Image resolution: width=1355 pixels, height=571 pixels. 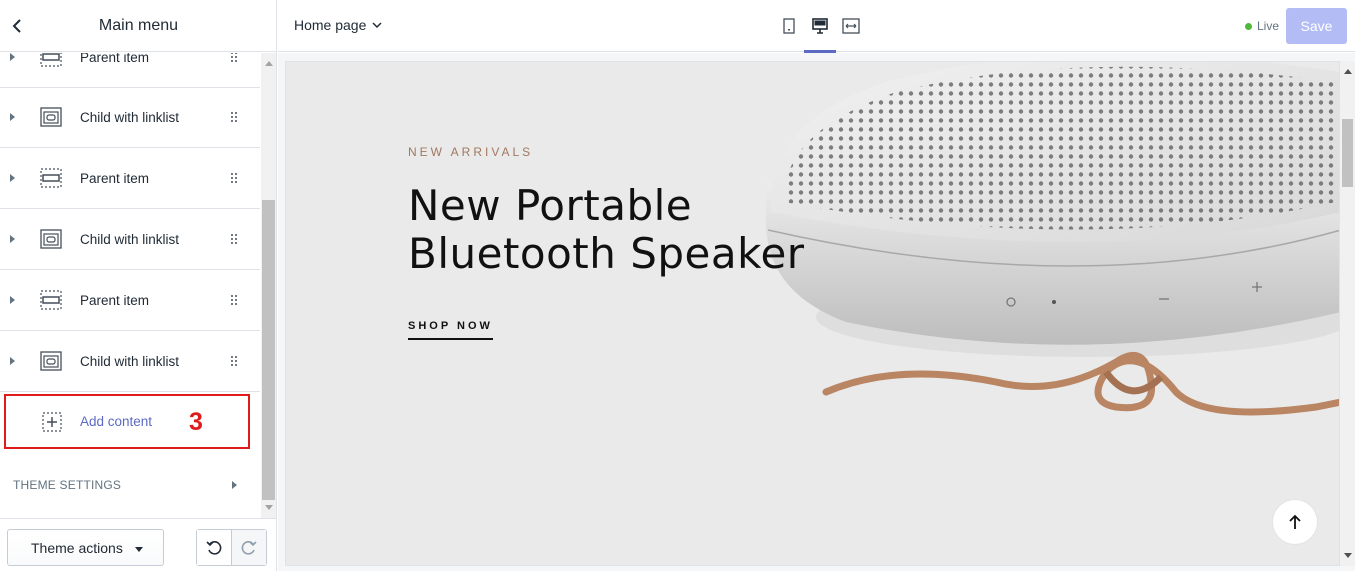 I want to click on live-status-label: Live, so click(x=1268, y=26).